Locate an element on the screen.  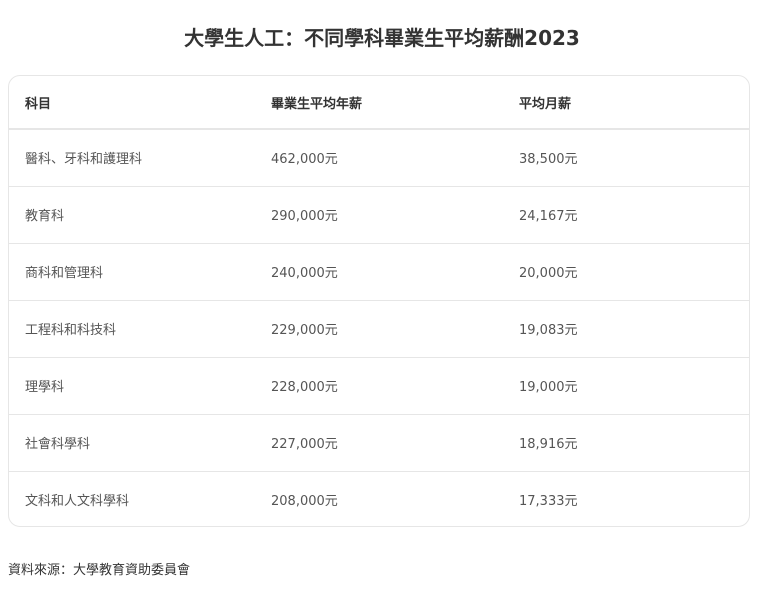
cell-annual-salary: 290,000元 is located at coordinates (379, 215).